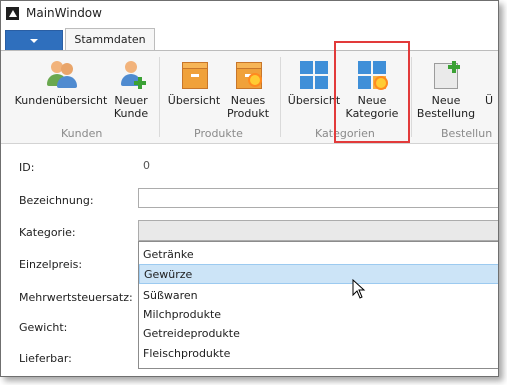 The height and width of the screenshot is (385, 507). Describe the element at coordinates (45, 358) in the screenshot. I see `lieferbar-label: Lieferbar:` at that location.